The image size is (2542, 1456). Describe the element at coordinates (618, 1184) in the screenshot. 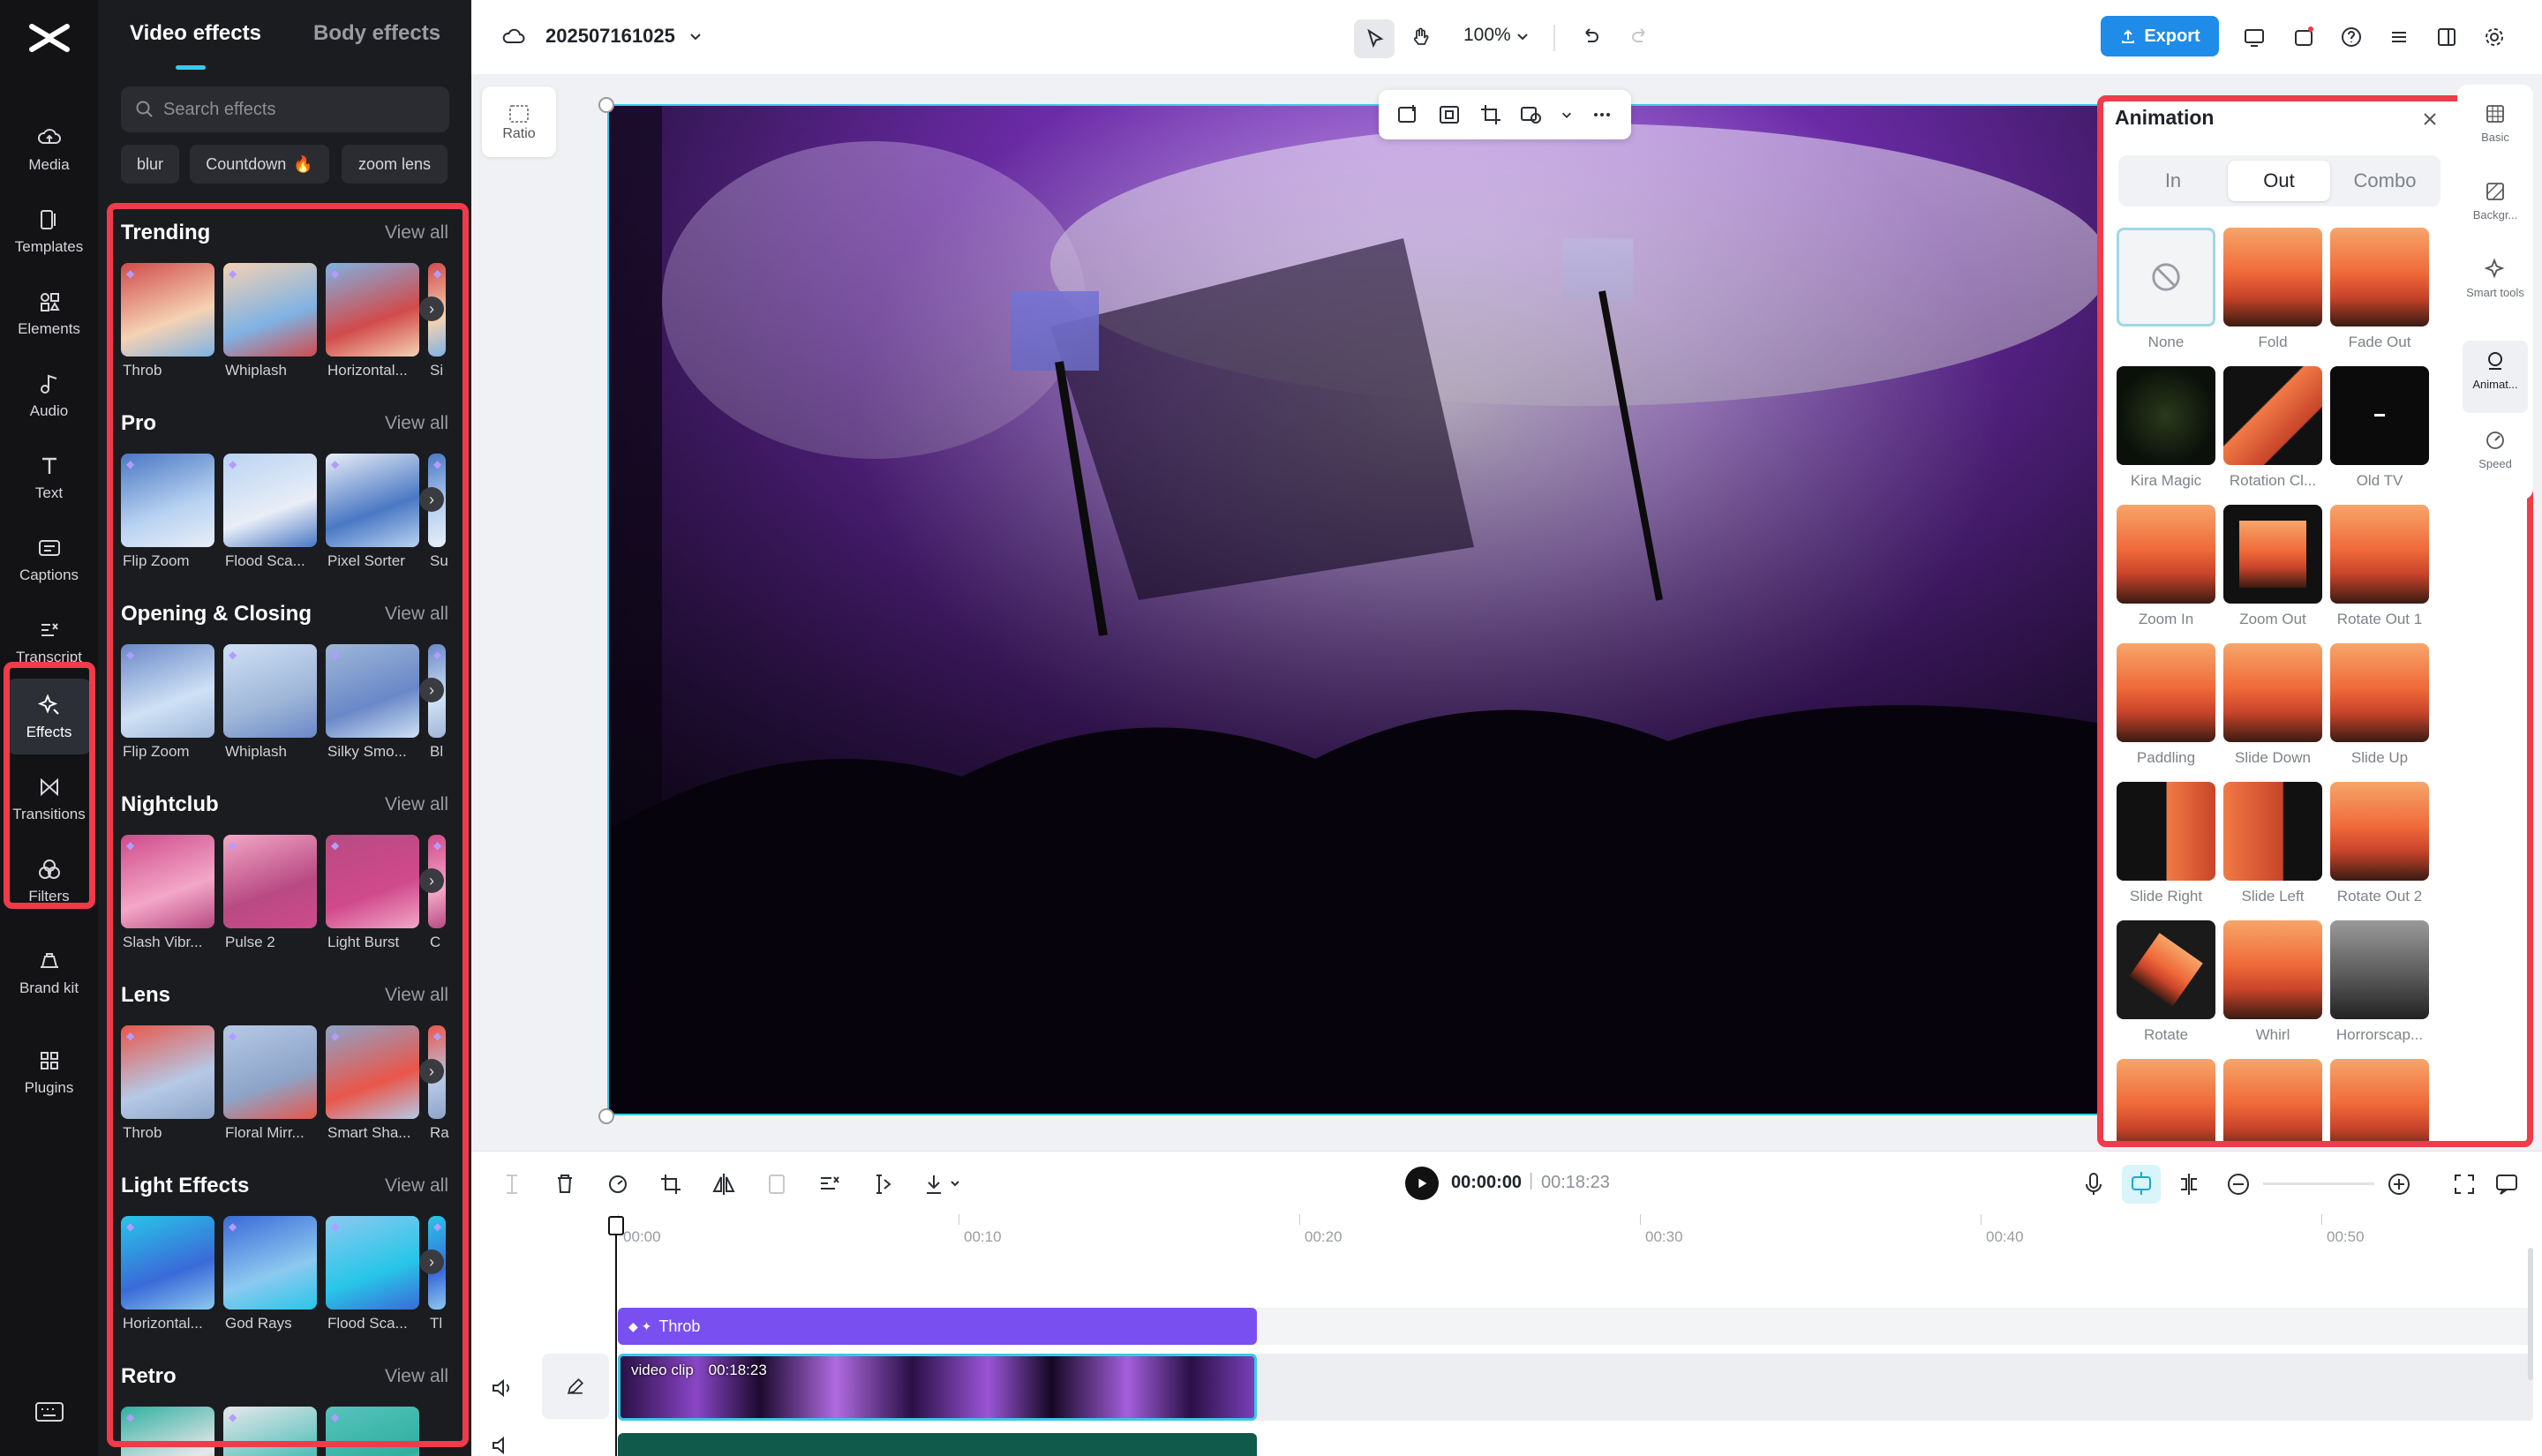

I see `speed-icon` at that location.